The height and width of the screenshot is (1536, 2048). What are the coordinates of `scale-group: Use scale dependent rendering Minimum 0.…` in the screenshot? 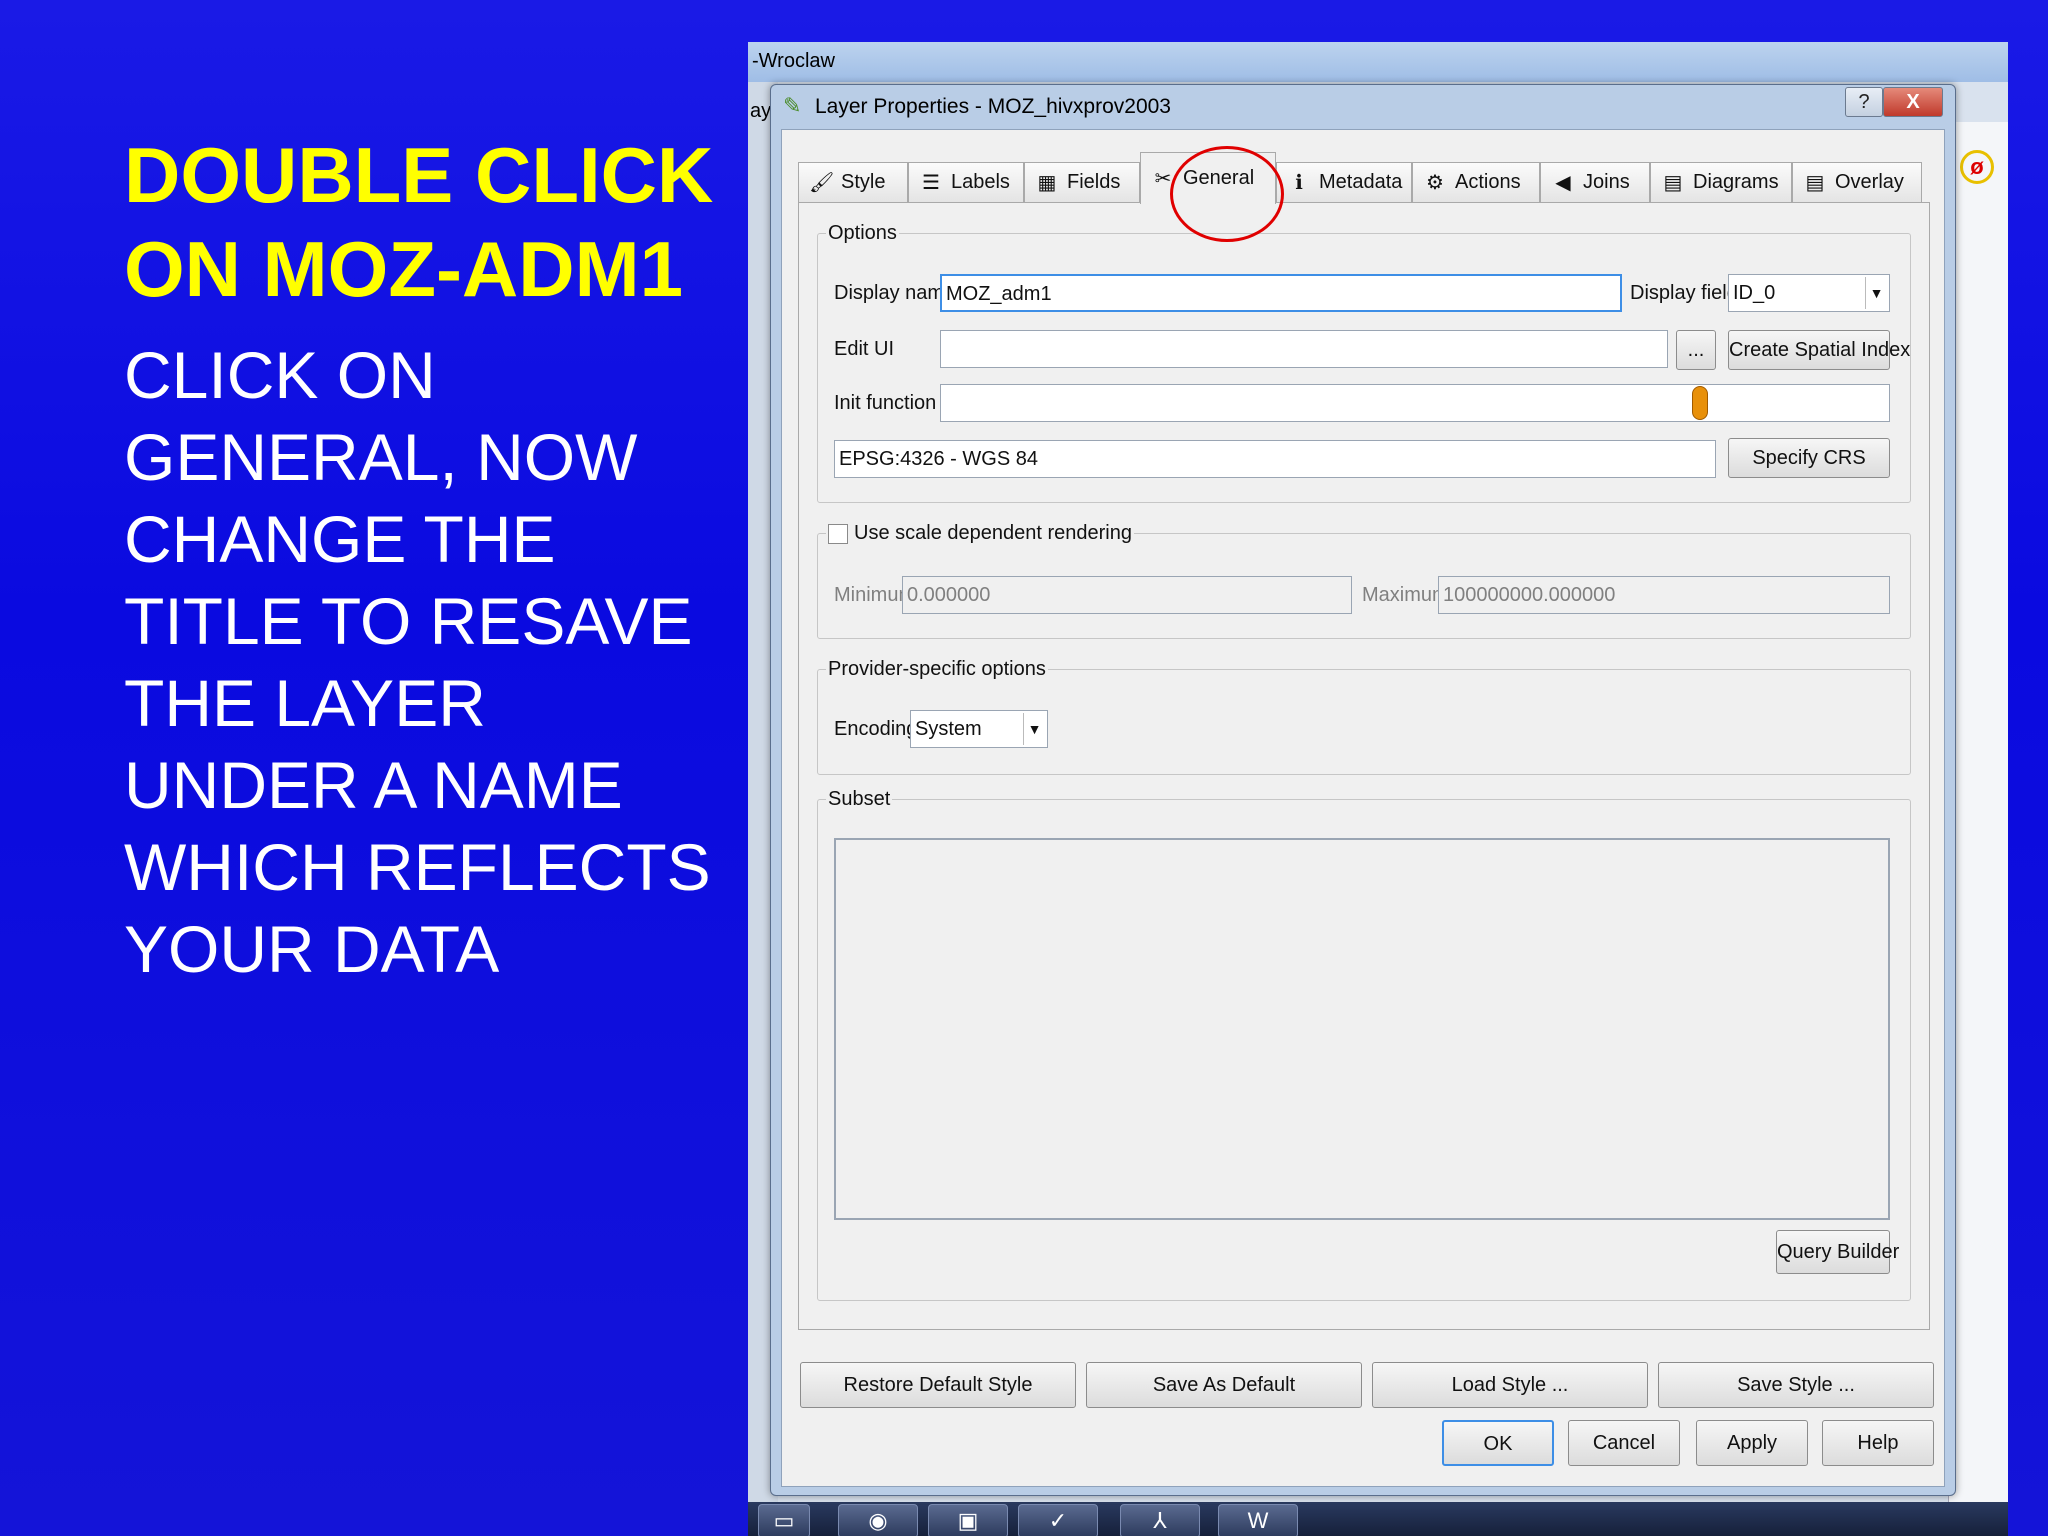 It's located at (1364, 580).